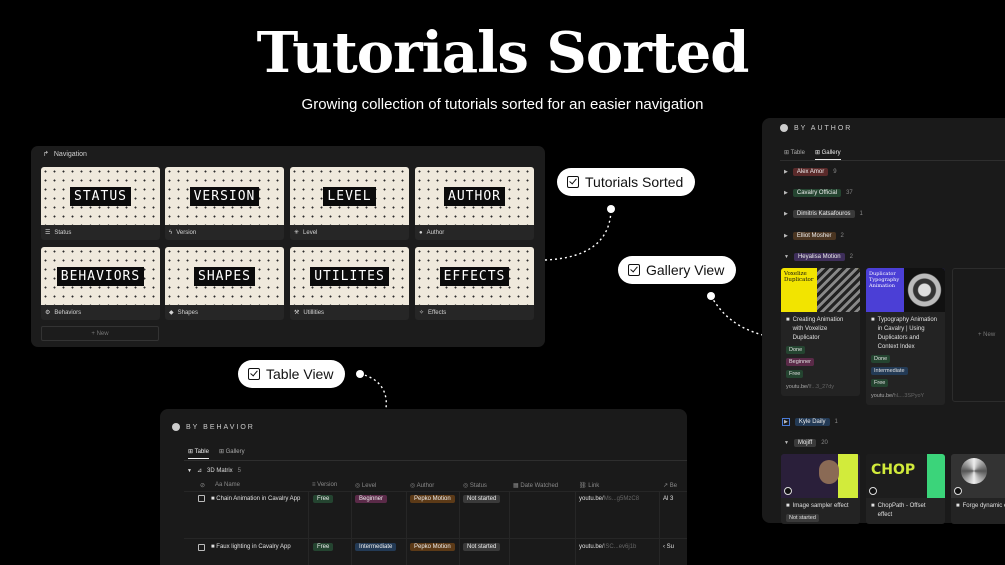  What do you see at coordinates (670, 485) in the screenshot?
I see `column-header-behavior: ↗ Be` at bounding box center [670, 485].